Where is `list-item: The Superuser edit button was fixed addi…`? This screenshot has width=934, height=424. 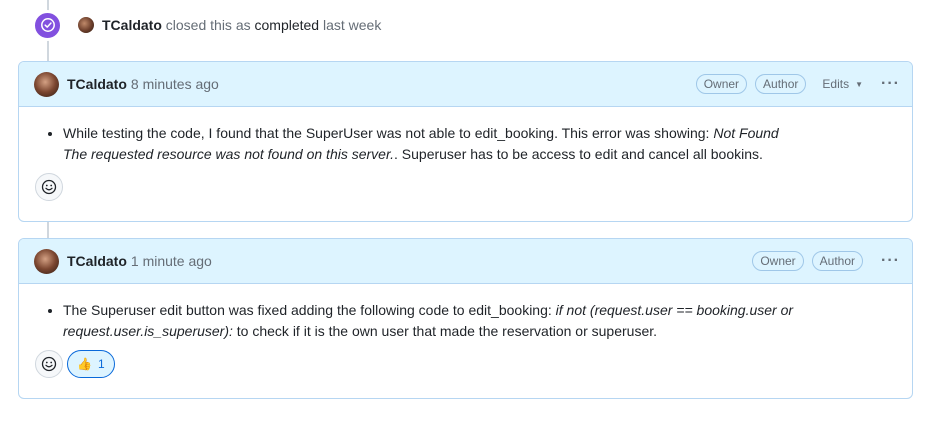 list-item: The Superuser edit button was fixed addi… is located at coordinates (479, 321).